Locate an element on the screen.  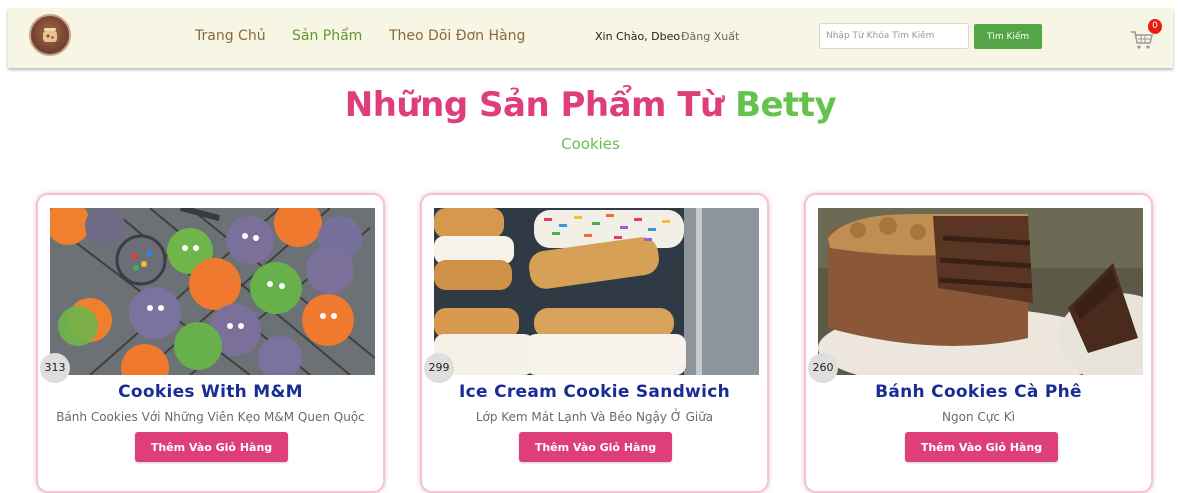
product-views-badge: 299 is located at coordinates (439, 368).